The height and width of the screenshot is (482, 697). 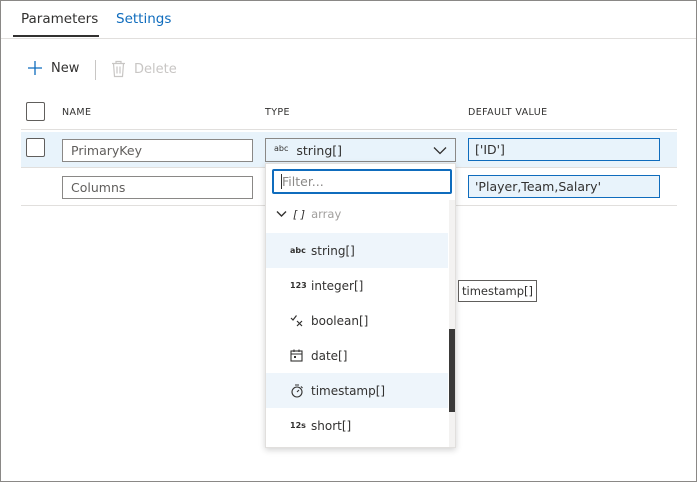 I want to click on group-label: array, so click(x=326, y=214).